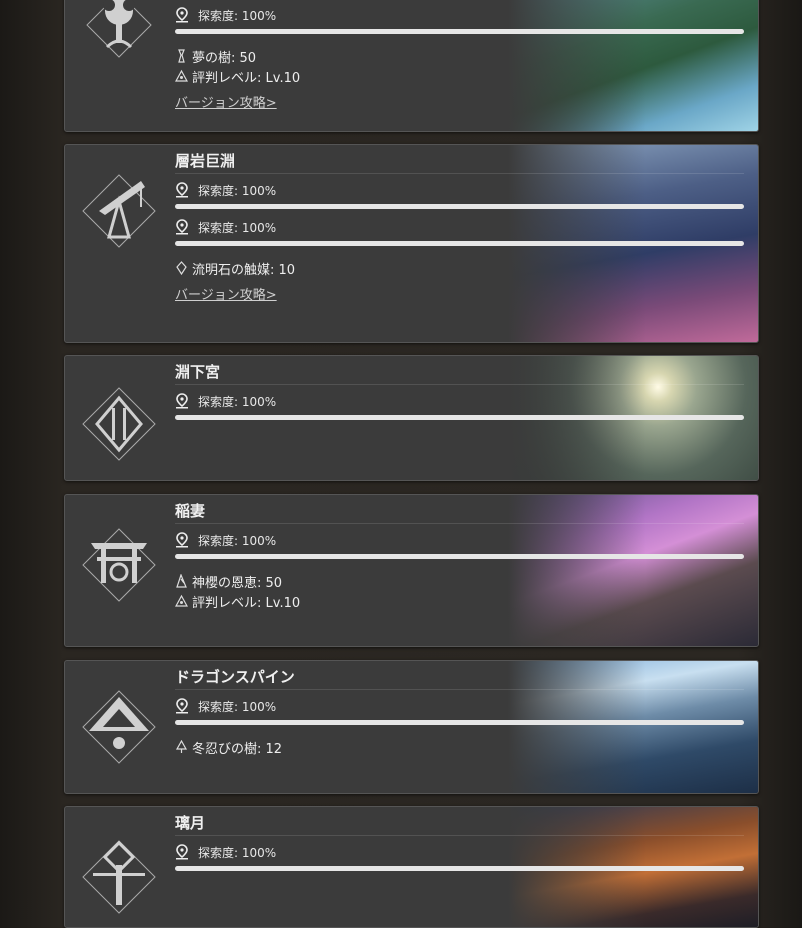 This screenshot has width=802, height=928. I want to click on liyue-emblem-icon, so click(119, 877).